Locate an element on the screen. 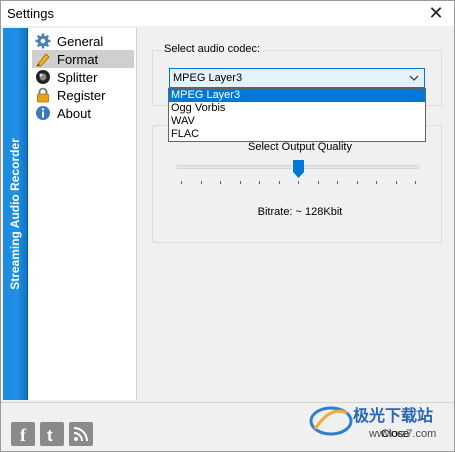 Image resolution: width=455 pixels, height=452 pixels. codec-group-label: Select audio codec: is located at coordinates (212, 49).